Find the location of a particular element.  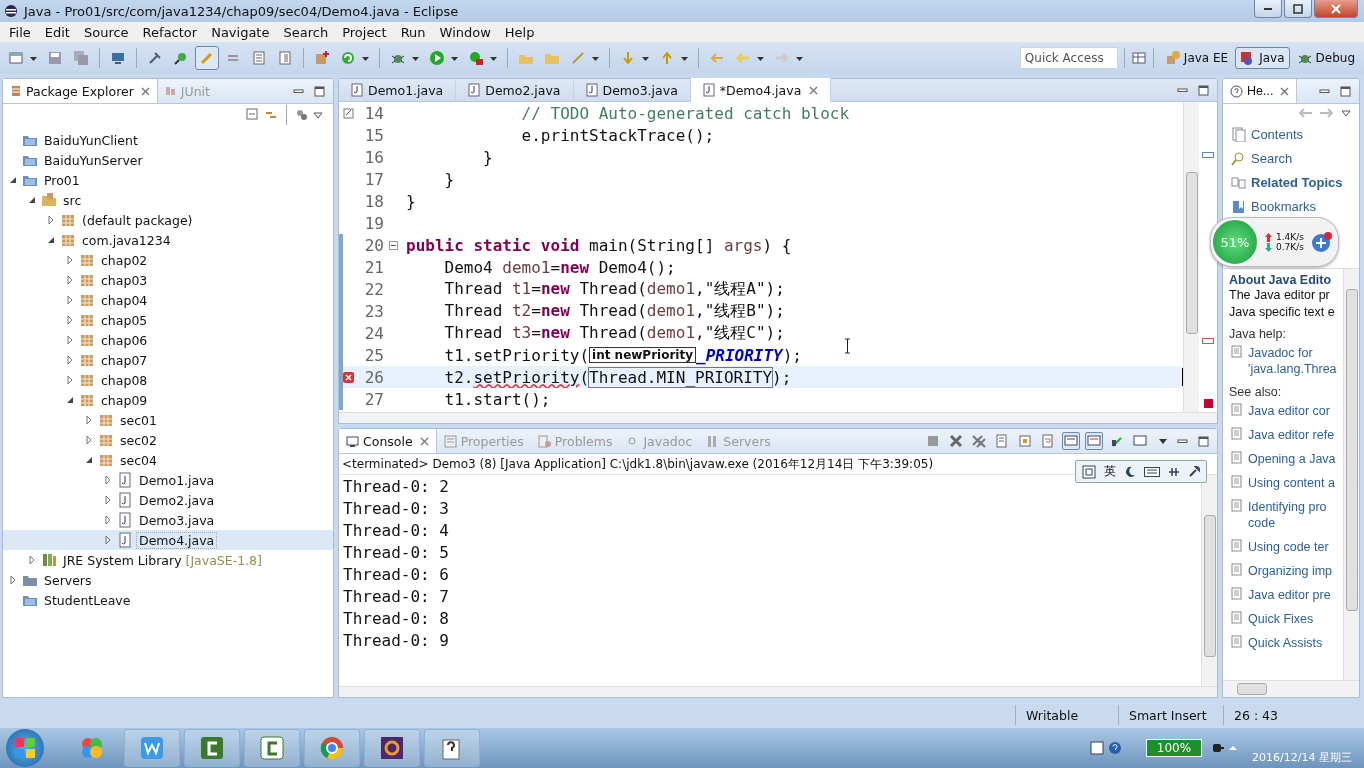

help-link: Javadoc for 'java.lang.Threa is located at coordinates (1295, 361).